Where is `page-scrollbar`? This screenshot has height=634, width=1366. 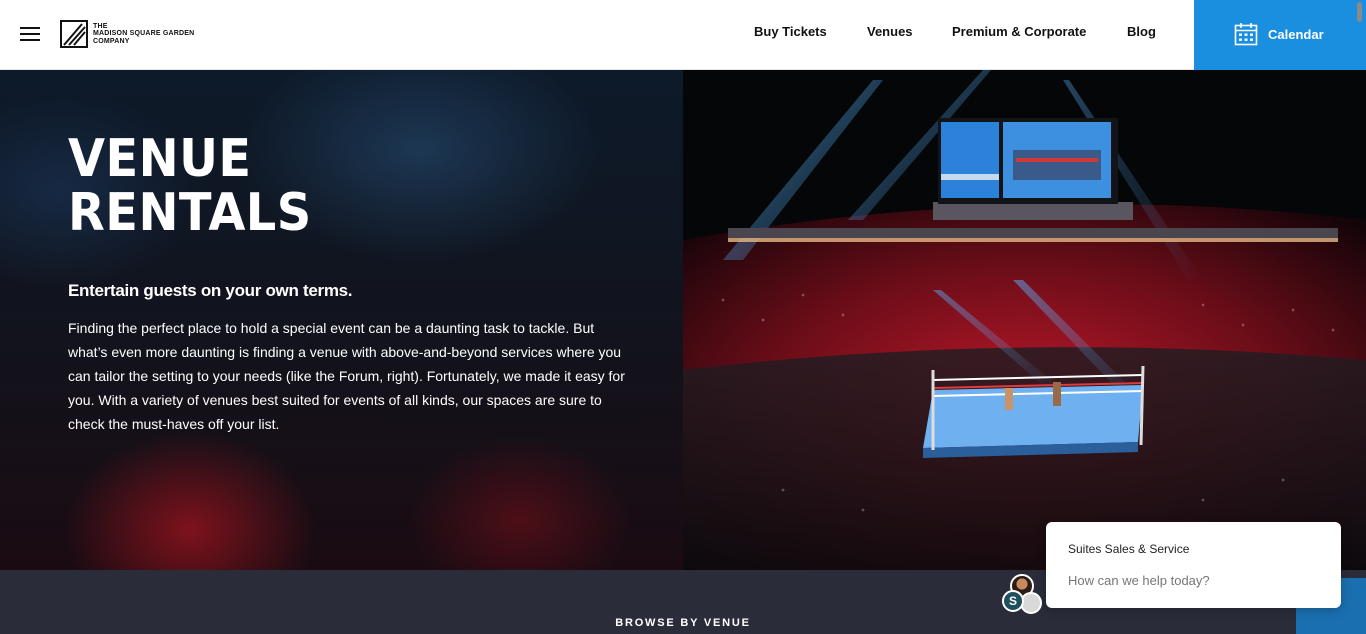
page-scrollbar is located at coordinates (1359, 12).